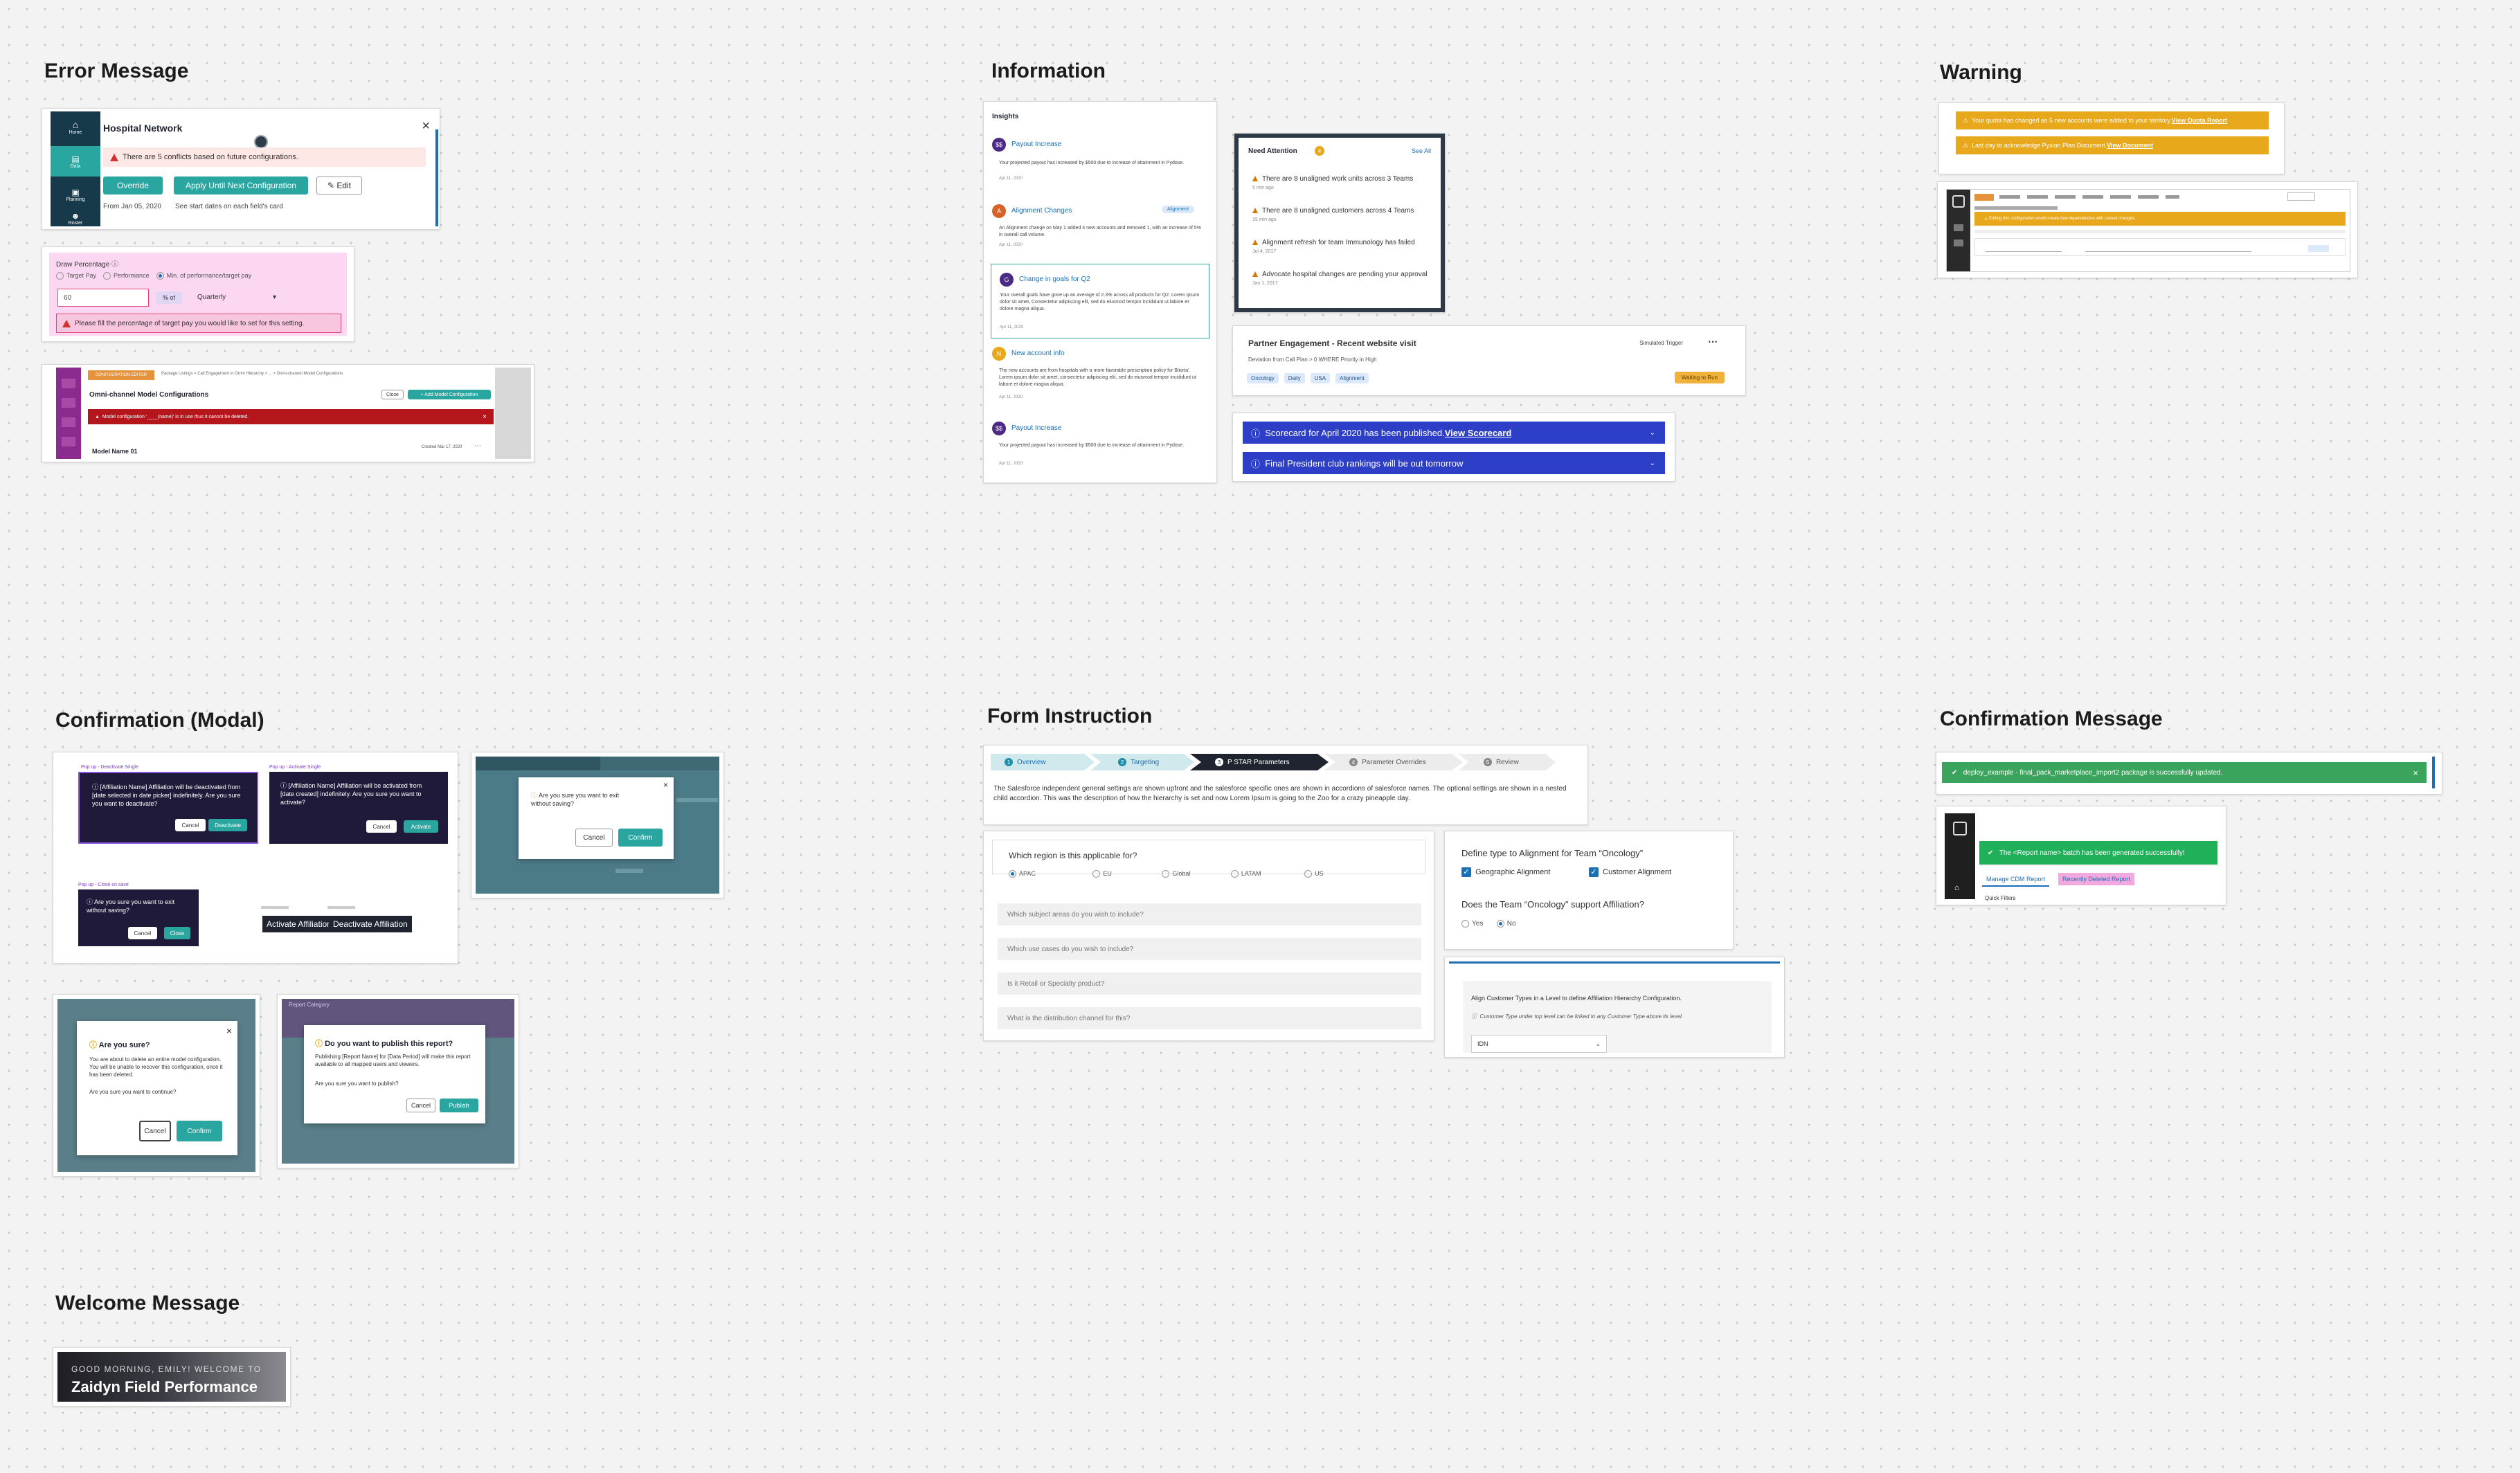 Image resolution: width=2520 pixels, height=1473 pixels. What do you see at coordinates (999, 354) in the screenshot?
I see `account-icon: N` at bounding box center [999, 354].